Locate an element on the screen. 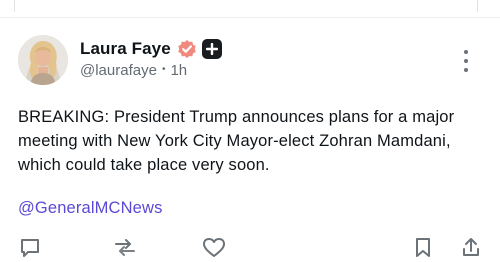 The width and height of the screenshot is (500, 262). verified-badge-icon is located at coordinates (187, 49).